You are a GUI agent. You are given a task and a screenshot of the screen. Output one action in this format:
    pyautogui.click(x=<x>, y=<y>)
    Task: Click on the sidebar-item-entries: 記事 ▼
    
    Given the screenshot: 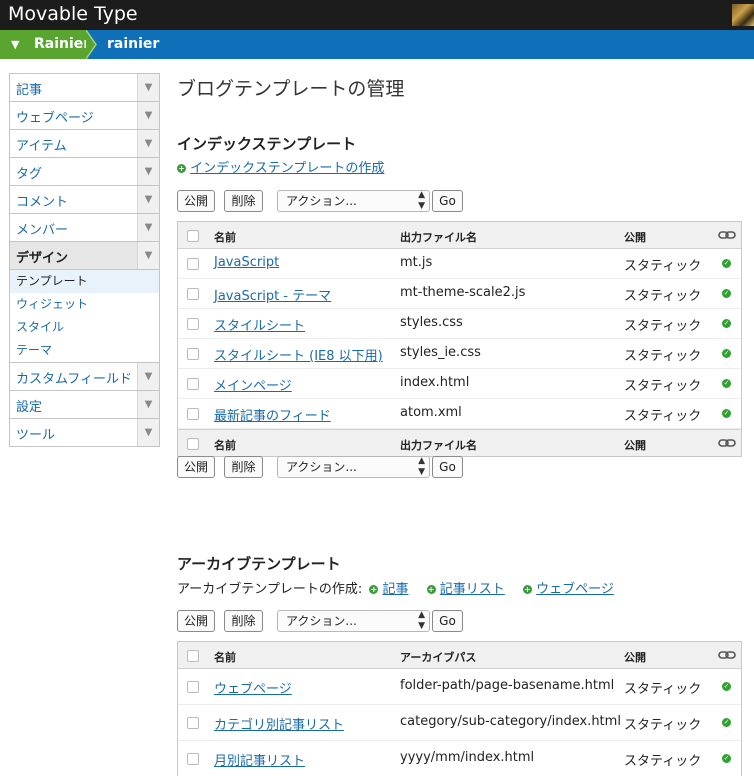 What is the action you would take?
    pyautogui.click(x=84, y=88)
    